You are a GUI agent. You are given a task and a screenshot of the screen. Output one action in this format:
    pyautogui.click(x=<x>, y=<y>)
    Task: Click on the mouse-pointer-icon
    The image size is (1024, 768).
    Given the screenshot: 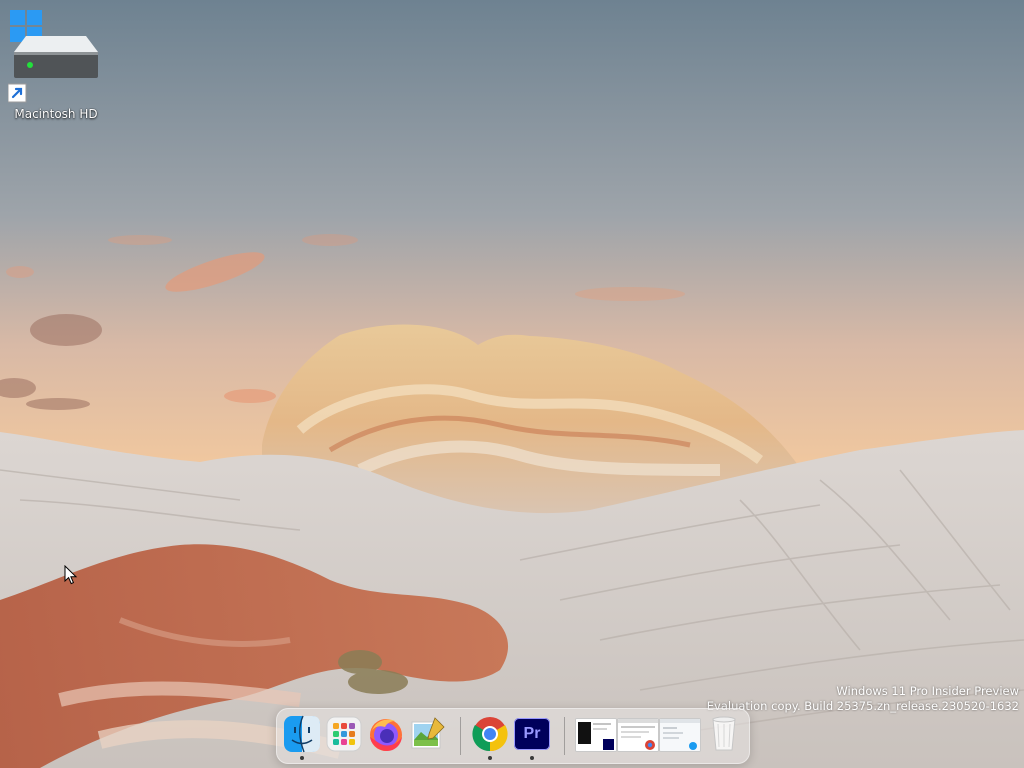 What is the action you would take?
    pyautogui.click(x=71, y=574)
    